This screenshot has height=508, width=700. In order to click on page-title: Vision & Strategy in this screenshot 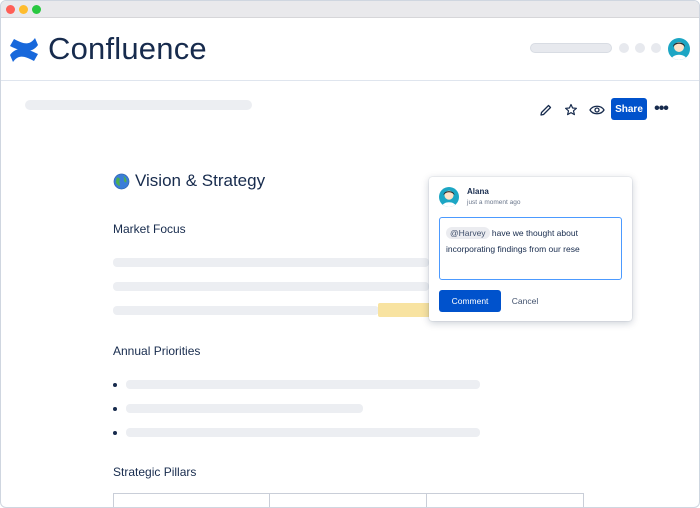, I will do `click(189, 181)`.